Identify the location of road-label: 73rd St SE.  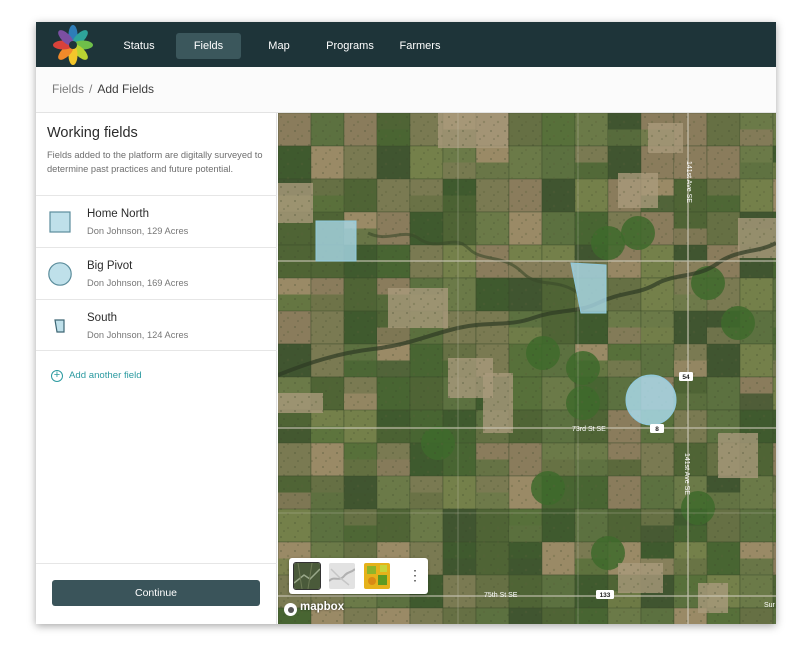
(589, 429).